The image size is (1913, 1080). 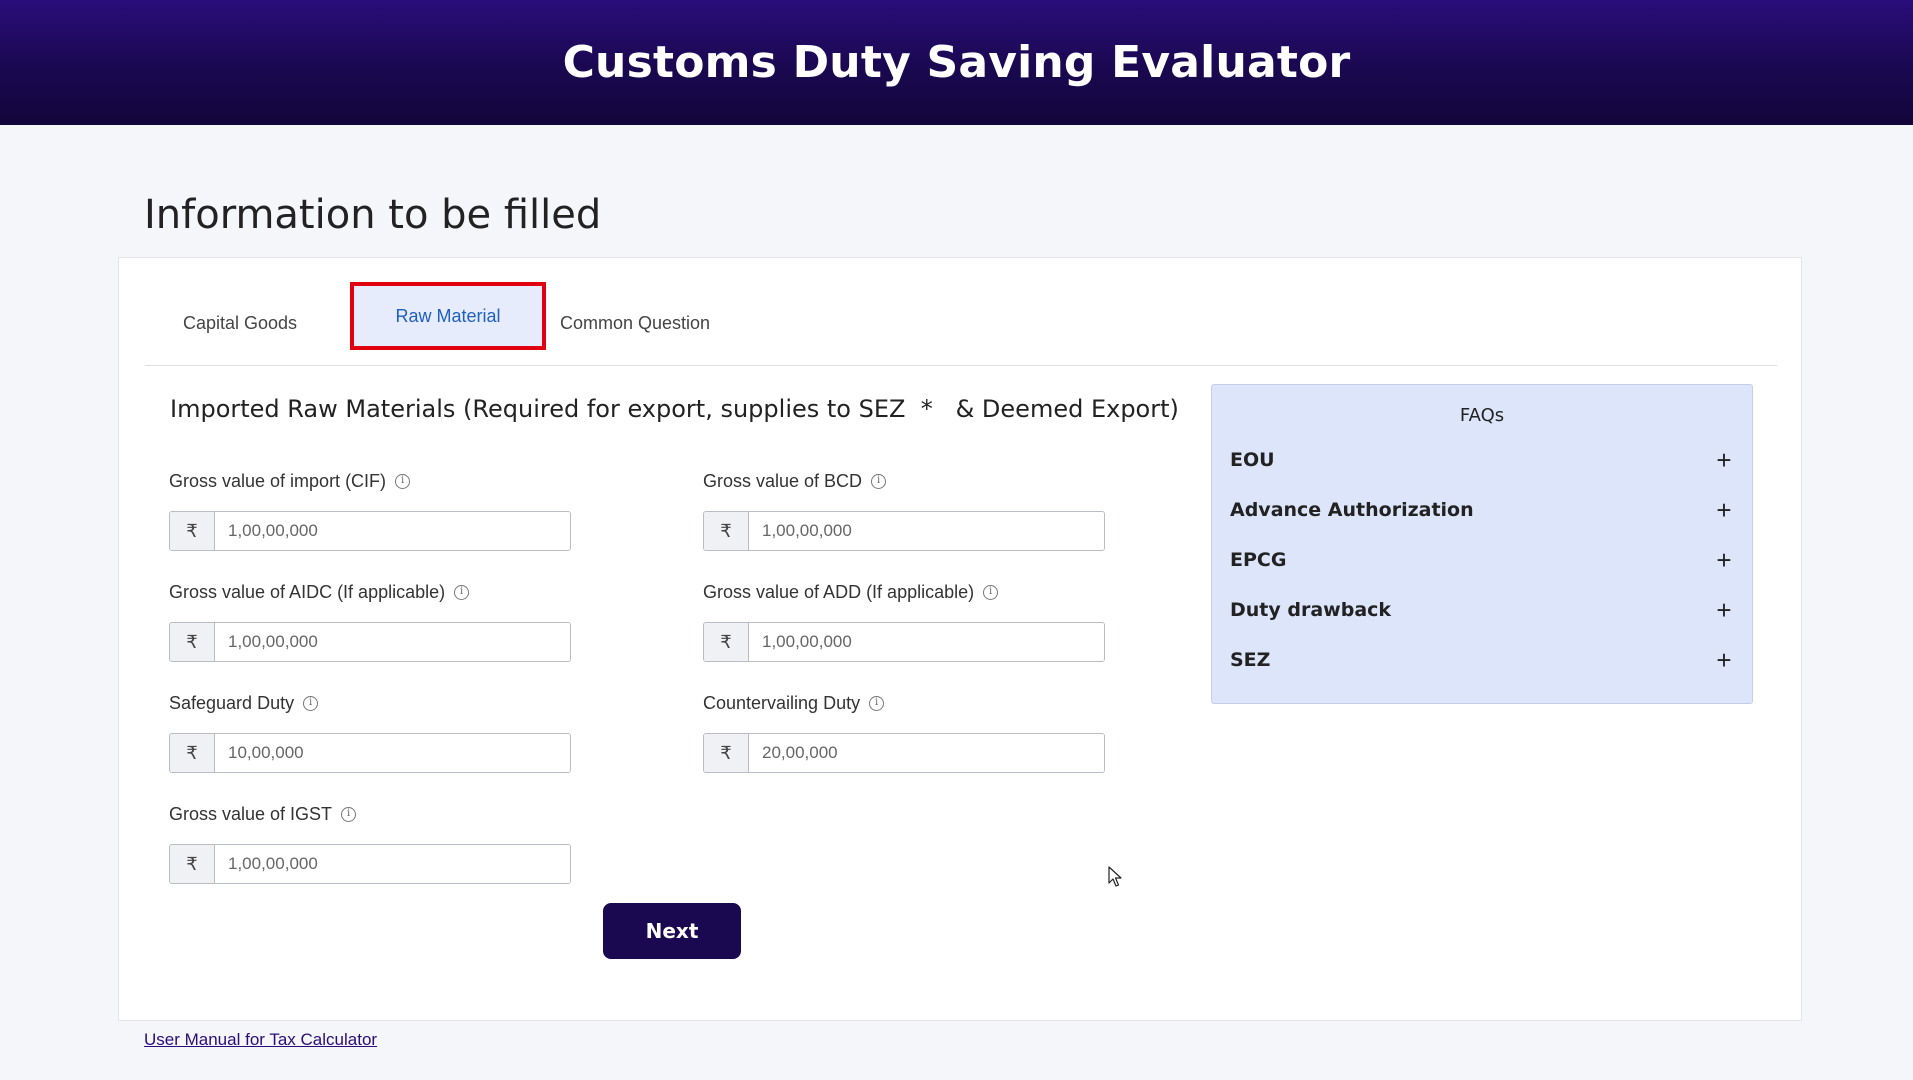 I want to click on field-gross-add: Gross value of ADD (If applicable) i ₹, so click(x=904, y=621).